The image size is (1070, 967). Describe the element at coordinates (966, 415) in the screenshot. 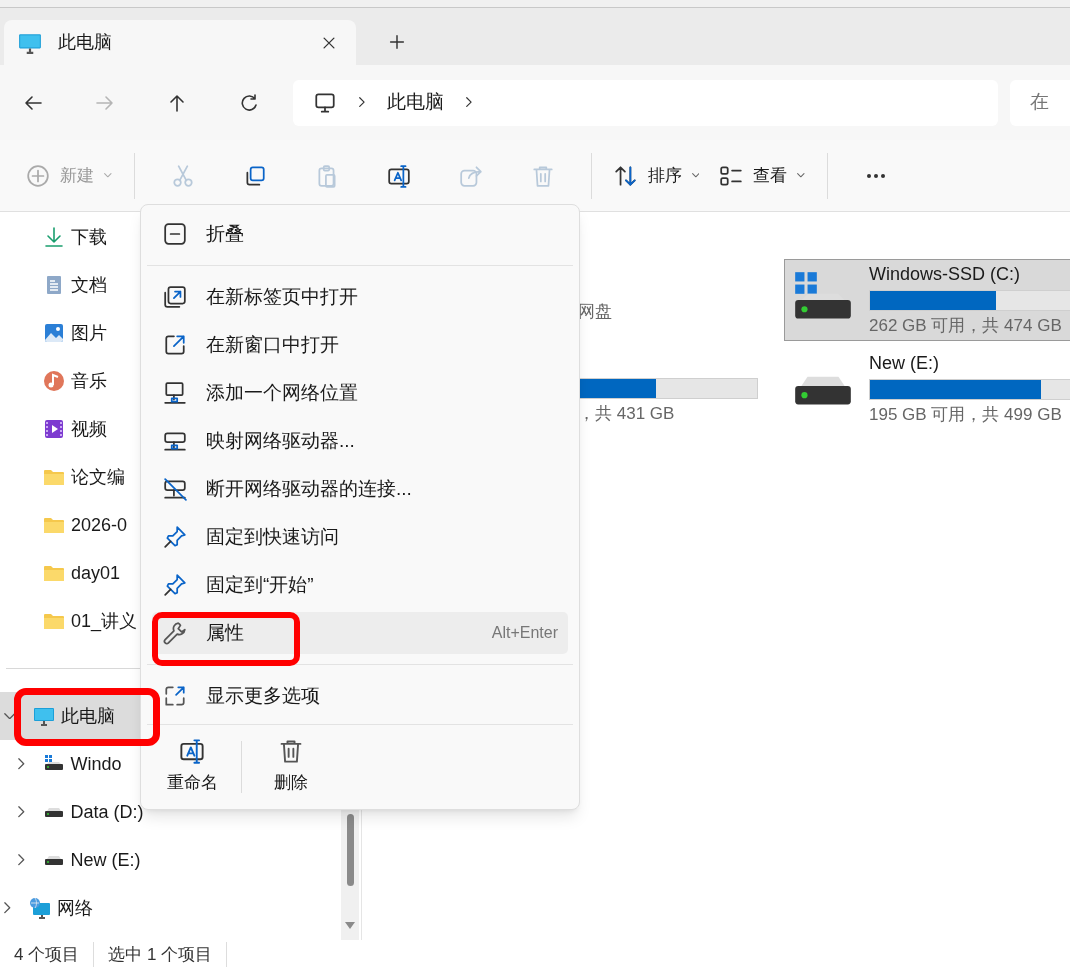

I see `drive-space: 195 GB 可用，共 499 GB` at that location.